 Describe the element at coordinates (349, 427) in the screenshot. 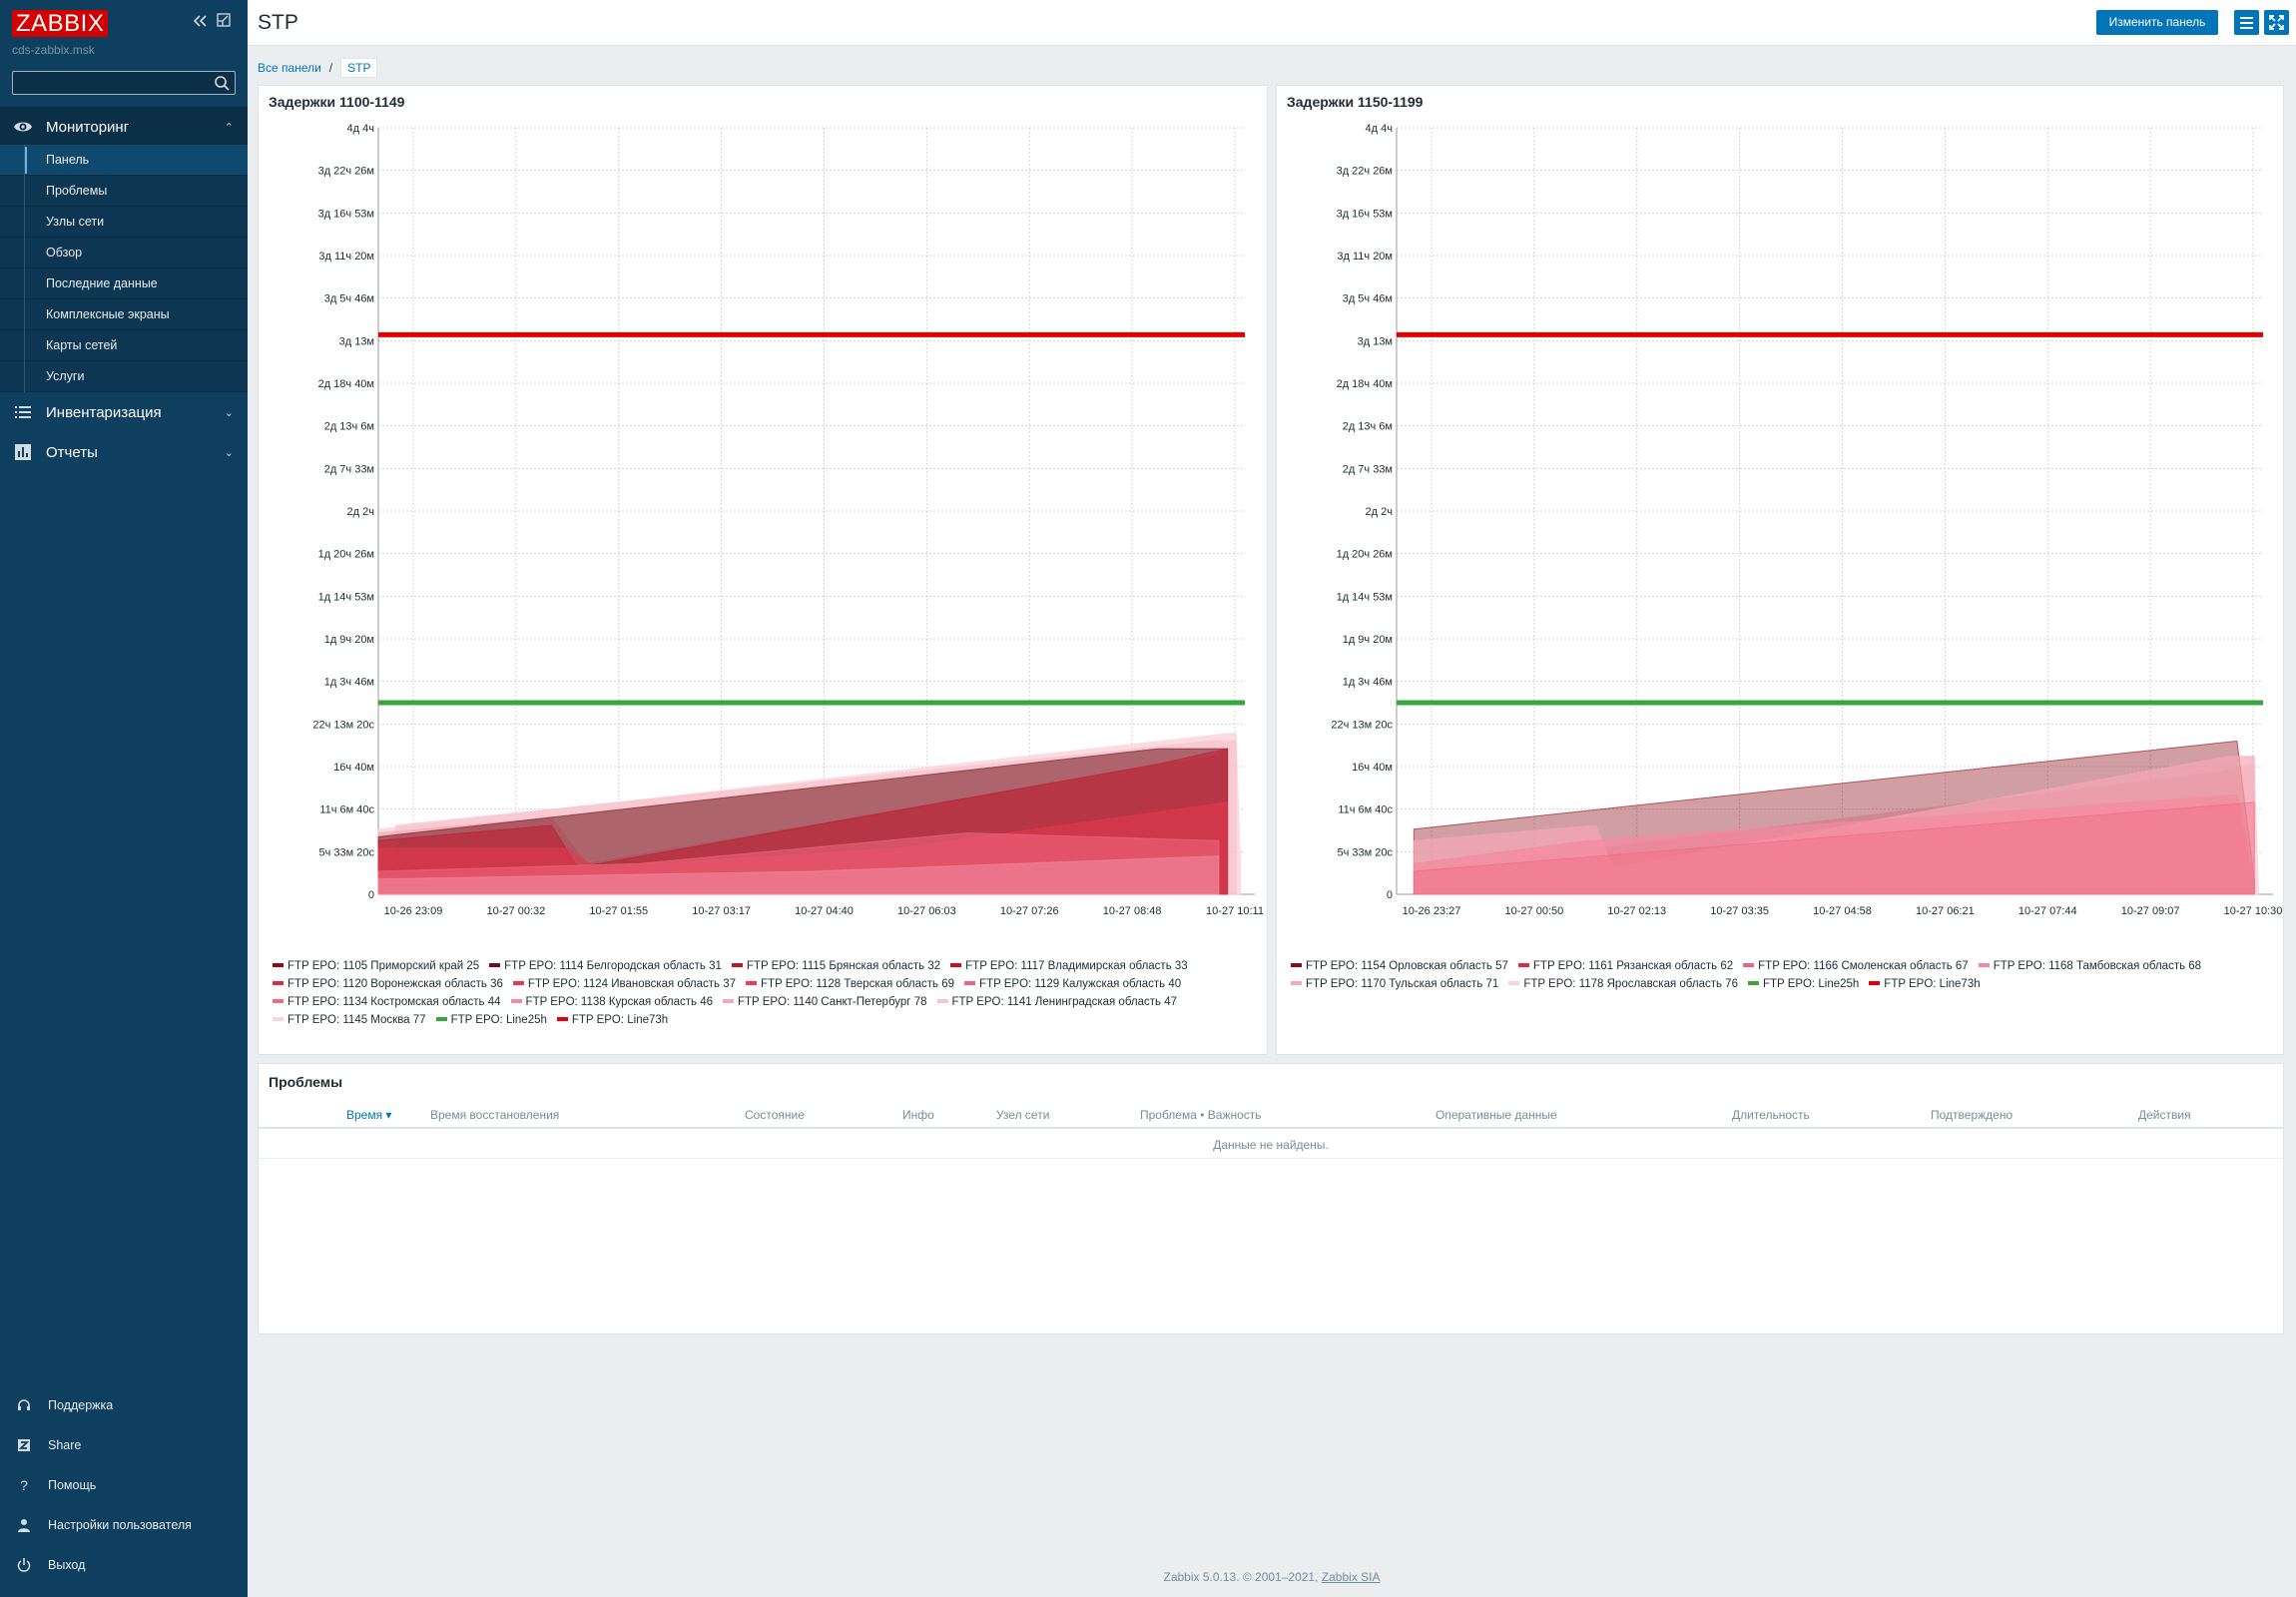

I see `y-tick-label: 2д 13ч 6м` at that location.